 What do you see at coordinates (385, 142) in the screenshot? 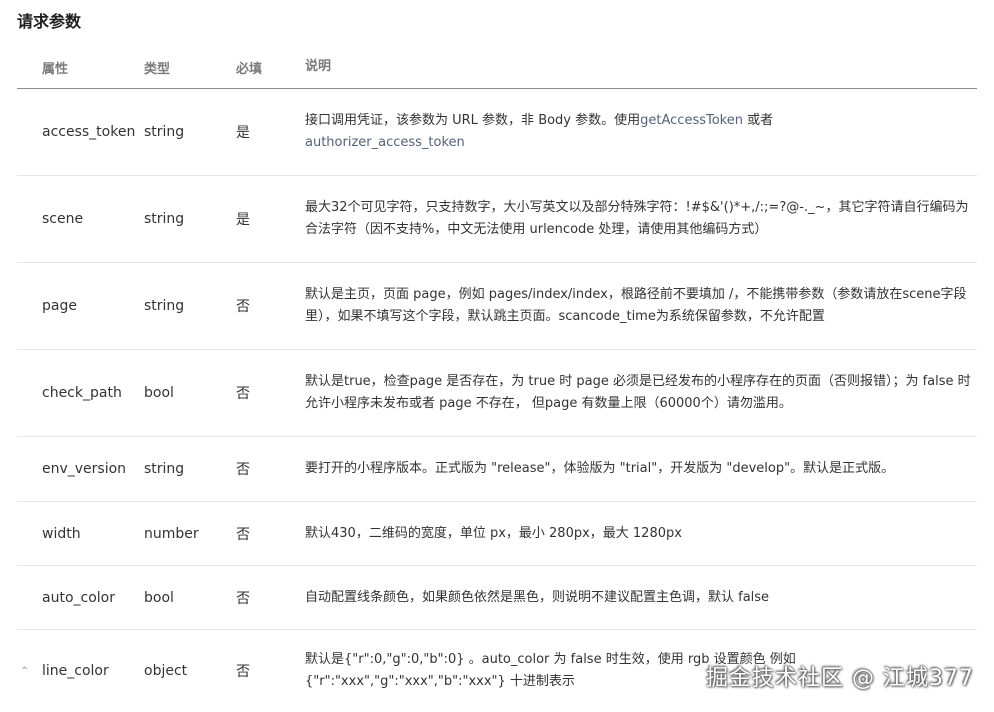
I see `authorizer-access-token-link: authorizer_access_token` at bounding box center [385, 142].